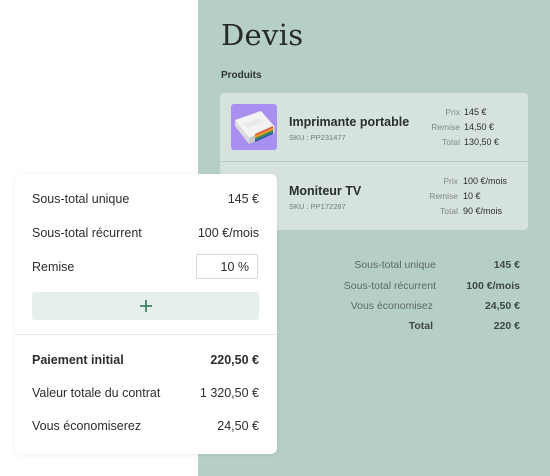  I want to click on card-divider, so click(146, 334).